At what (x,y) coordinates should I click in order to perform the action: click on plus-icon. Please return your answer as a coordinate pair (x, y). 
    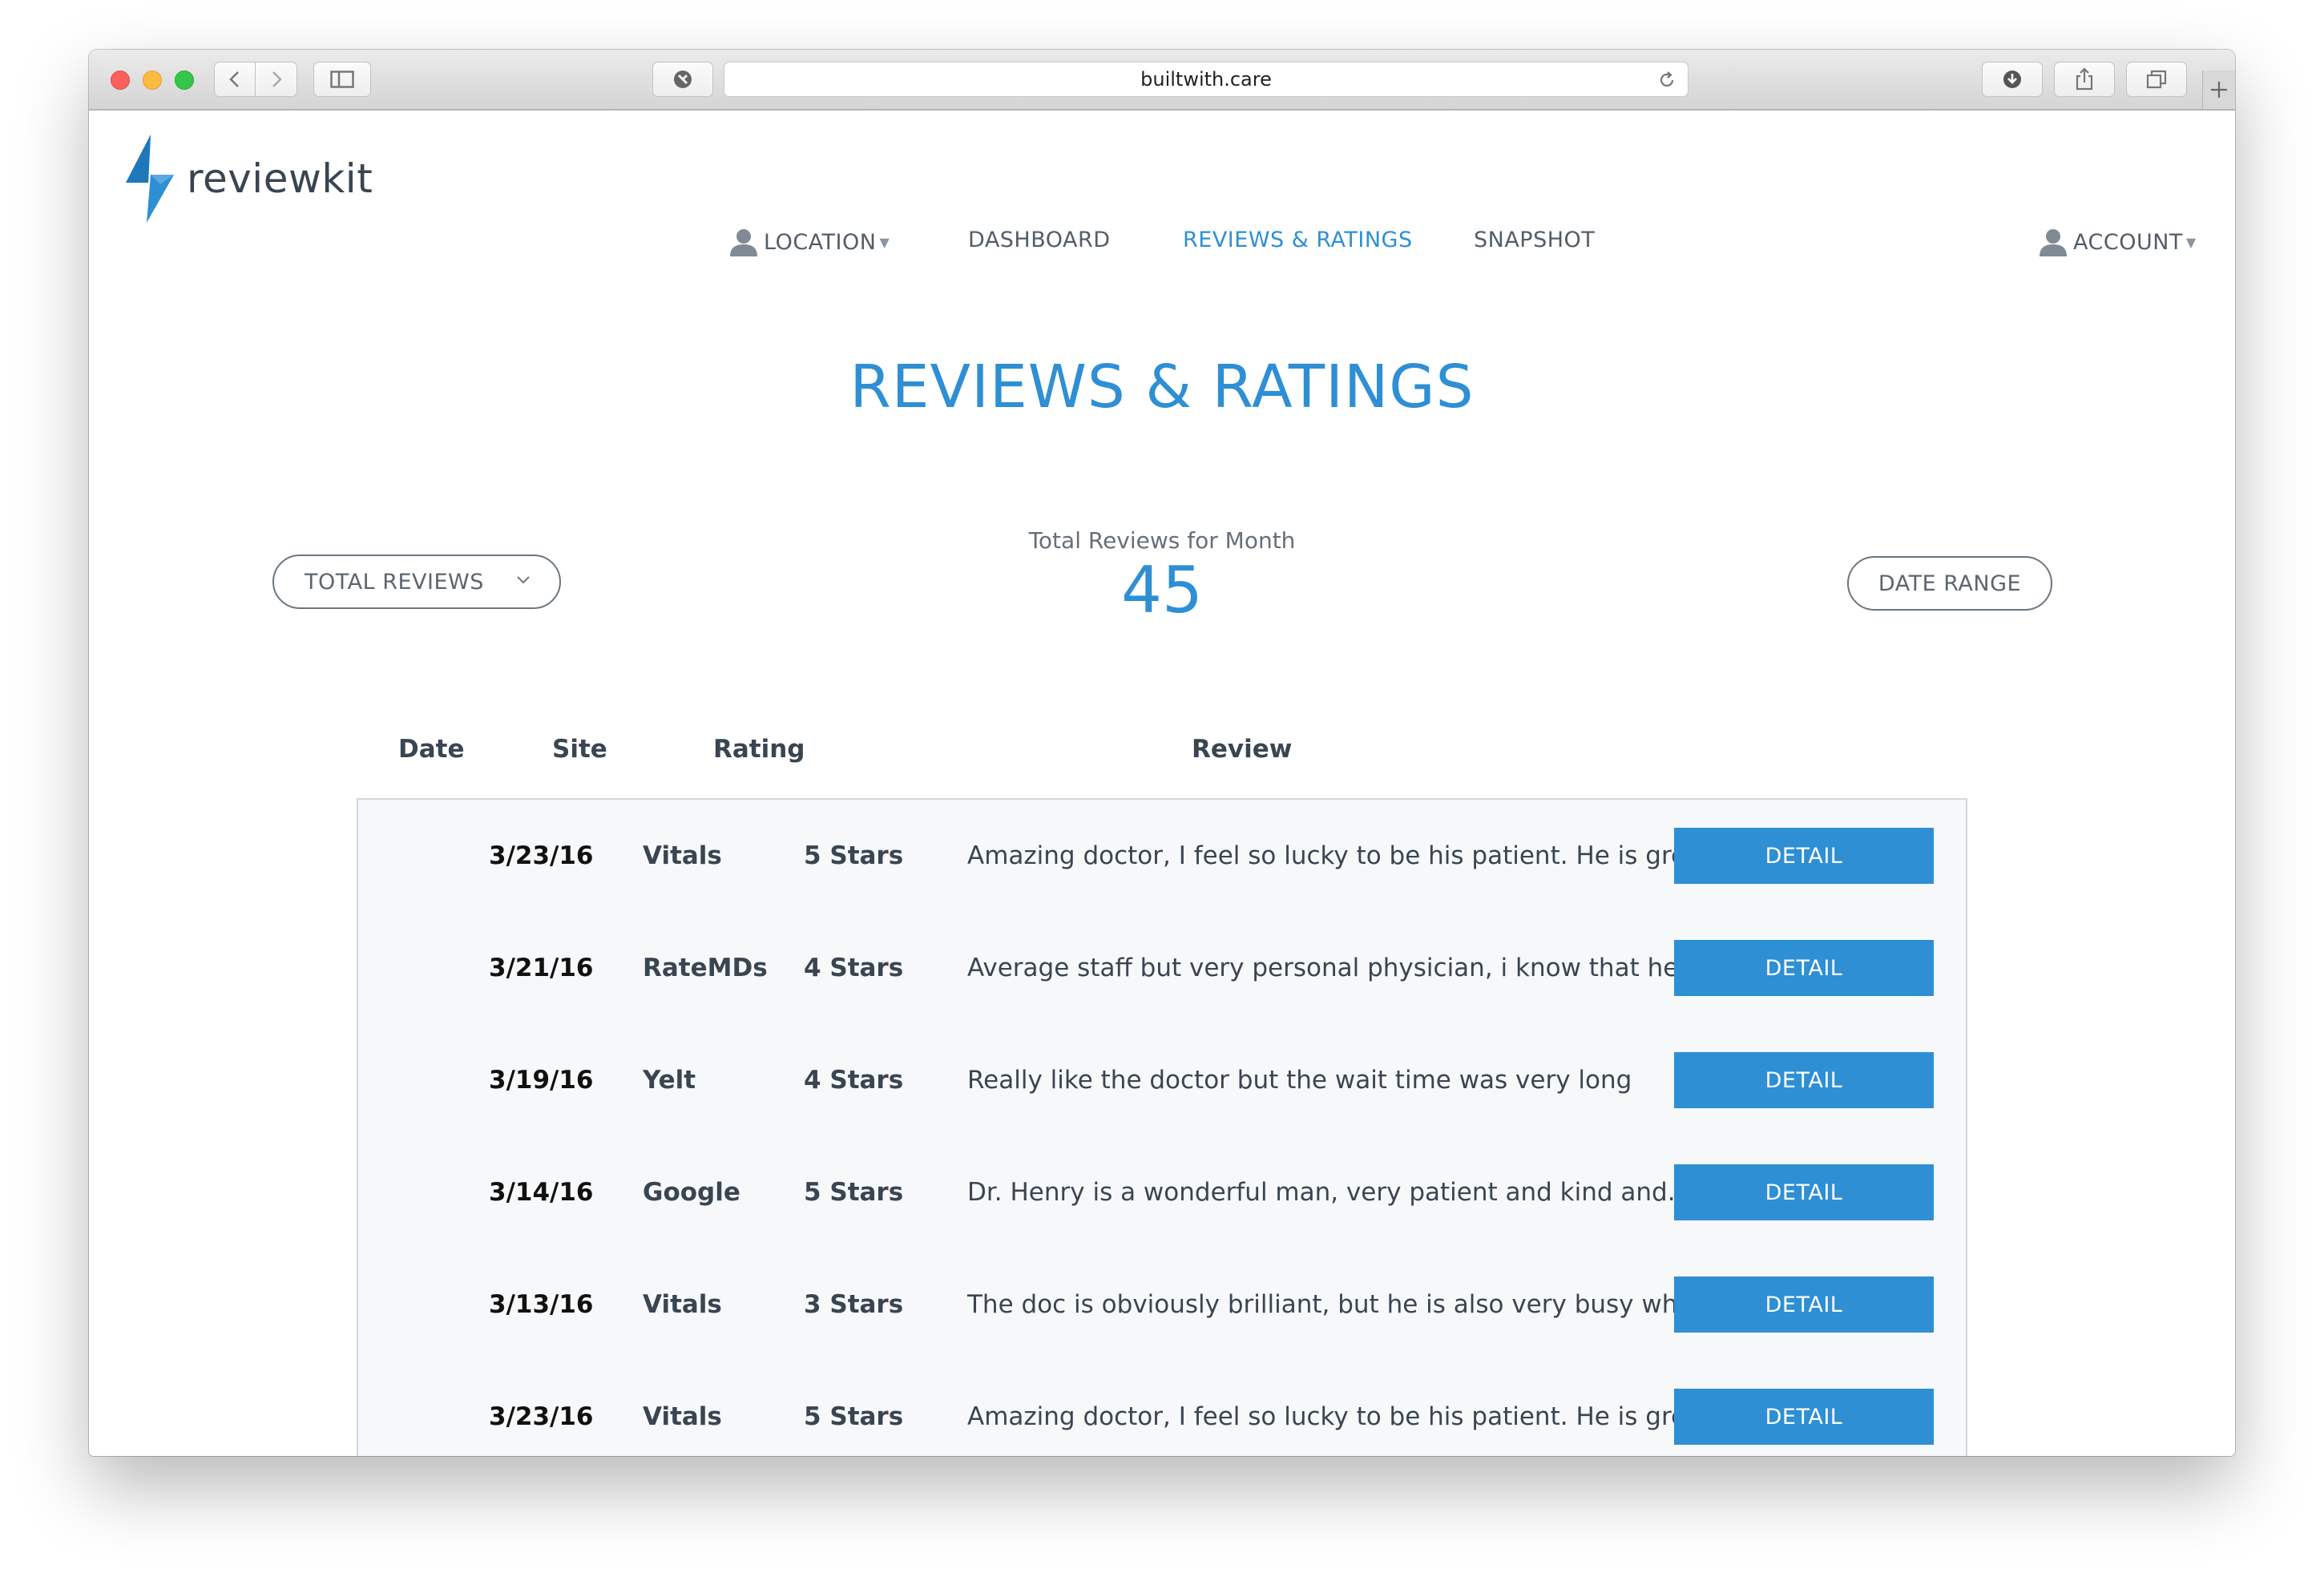
    Looking at the image, I should click on (2219, 90).